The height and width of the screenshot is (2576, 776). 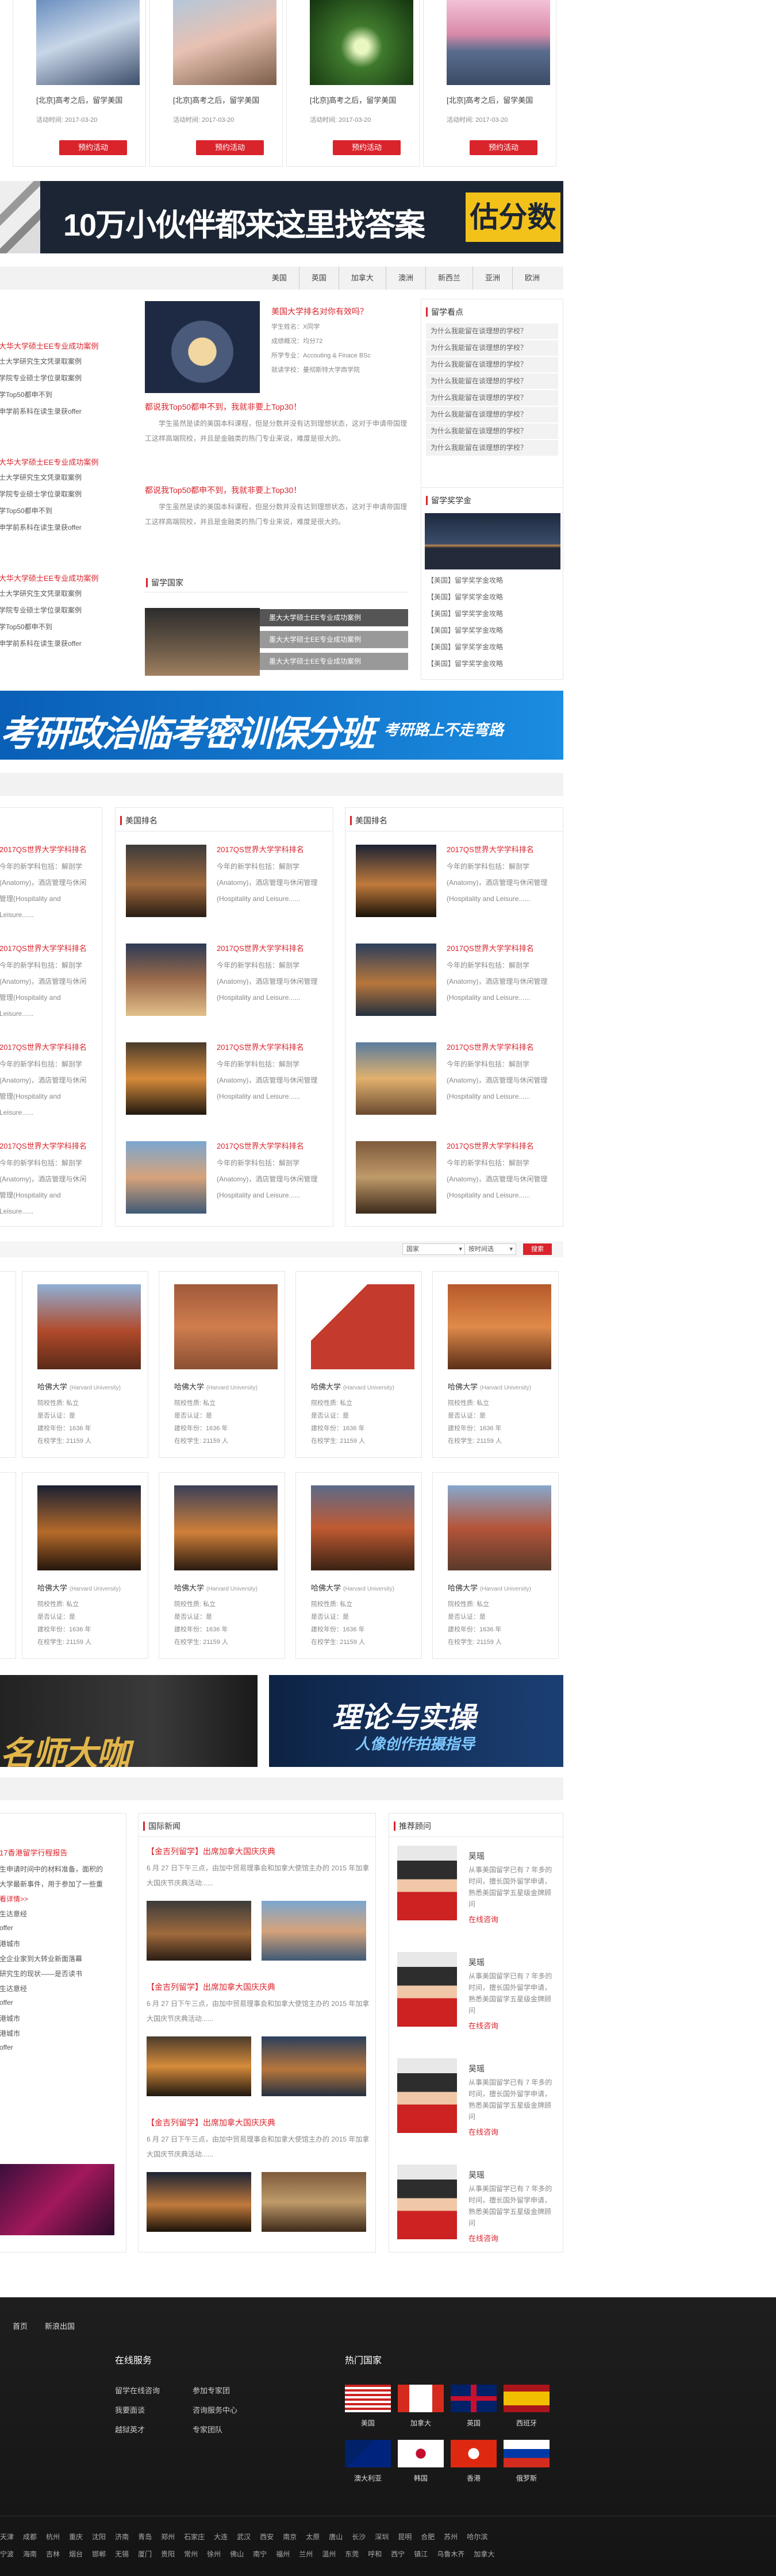 I want to click on footer-service-link: 越狱英才, so click(x=130, y=2429).